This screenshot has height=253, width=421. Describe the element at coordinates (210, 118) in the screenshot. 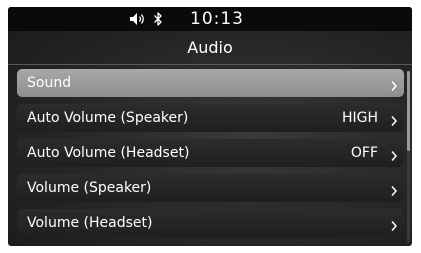

I see `menu-item-auto-volume-speaker: Auto Volume (Speaker) HIGH` at that location.